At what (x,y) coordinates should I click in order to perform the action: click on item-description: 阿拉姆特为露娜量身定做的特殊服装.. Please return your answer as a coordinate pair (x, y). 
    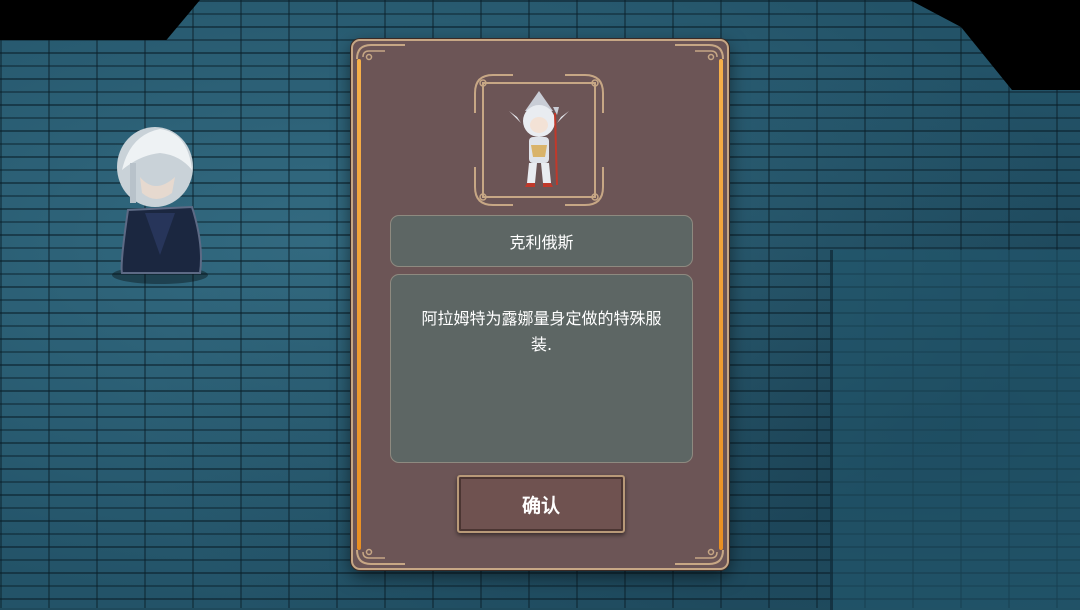
    Looking at the image, I should click on (541, 331).